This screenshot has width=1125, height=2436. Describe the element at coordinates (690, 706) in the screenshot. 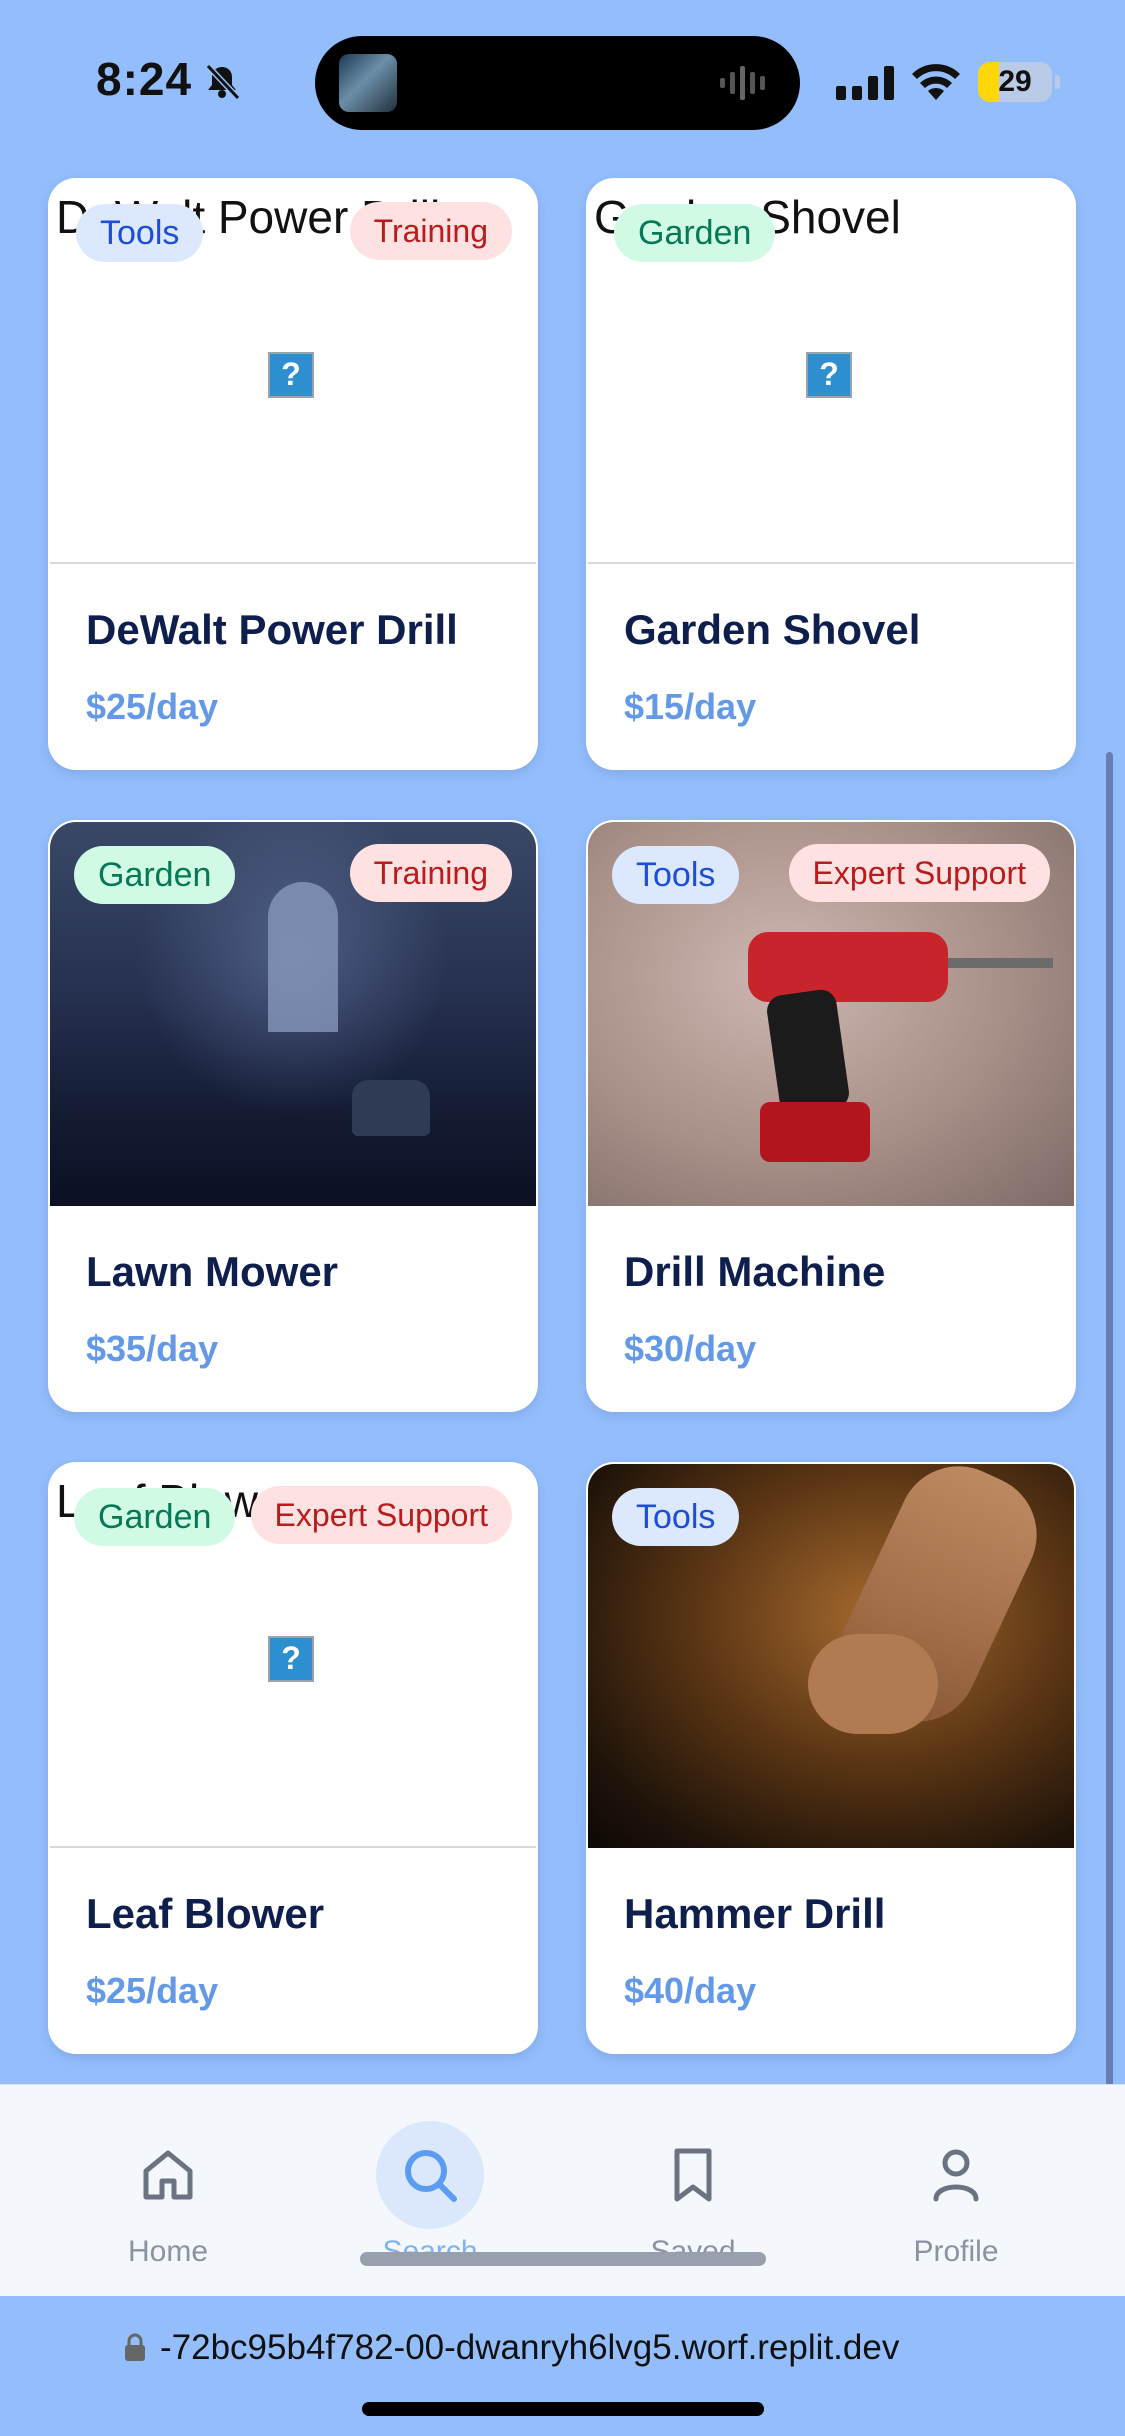

I see `product-price: $15/day` at that location.